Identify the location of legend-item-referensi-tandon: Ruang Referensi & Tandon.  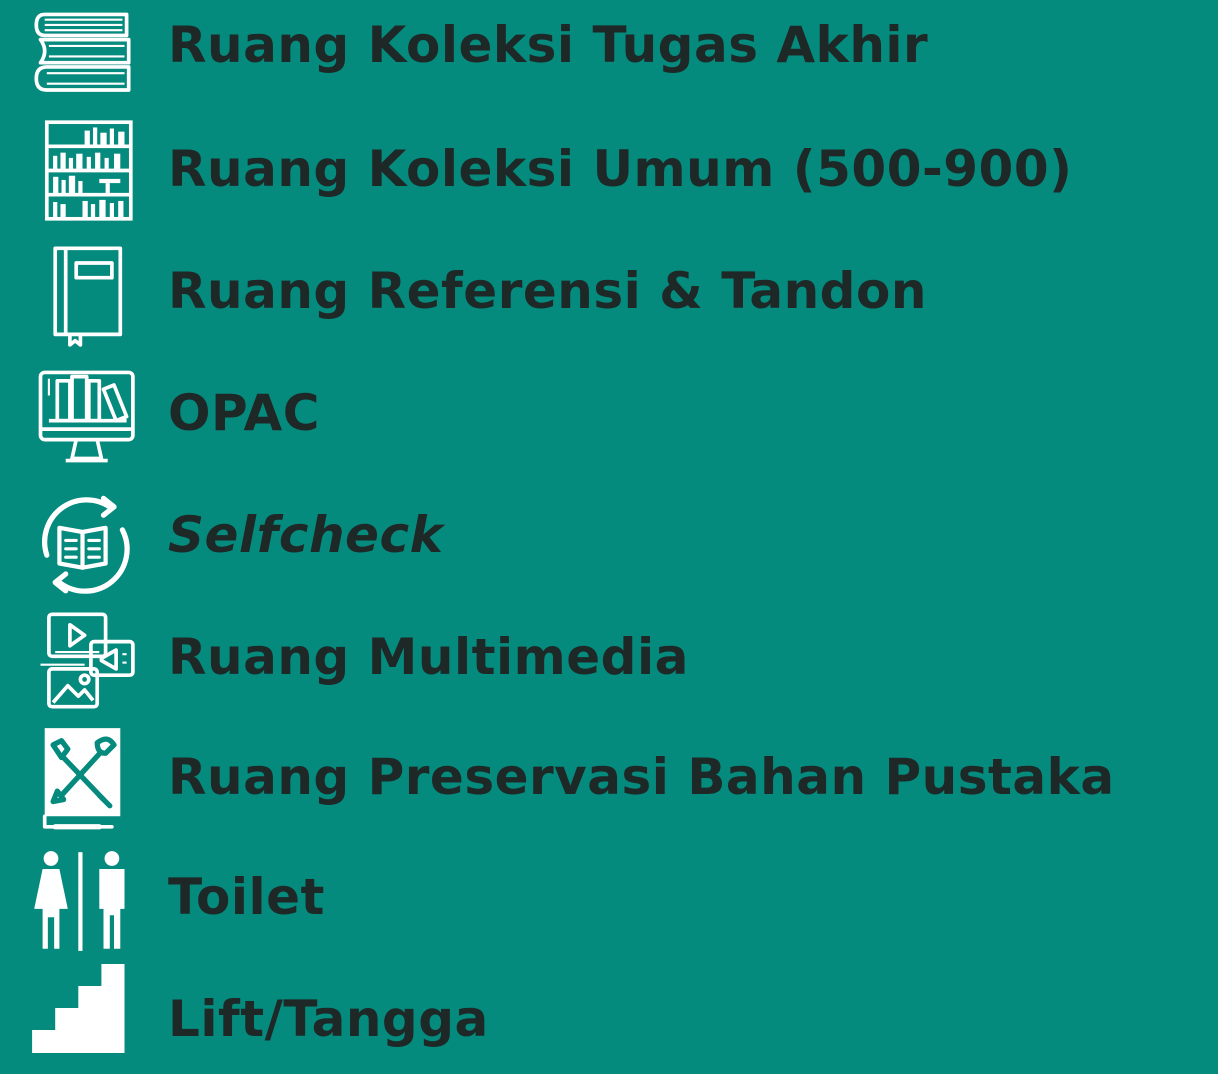
(609, 296).